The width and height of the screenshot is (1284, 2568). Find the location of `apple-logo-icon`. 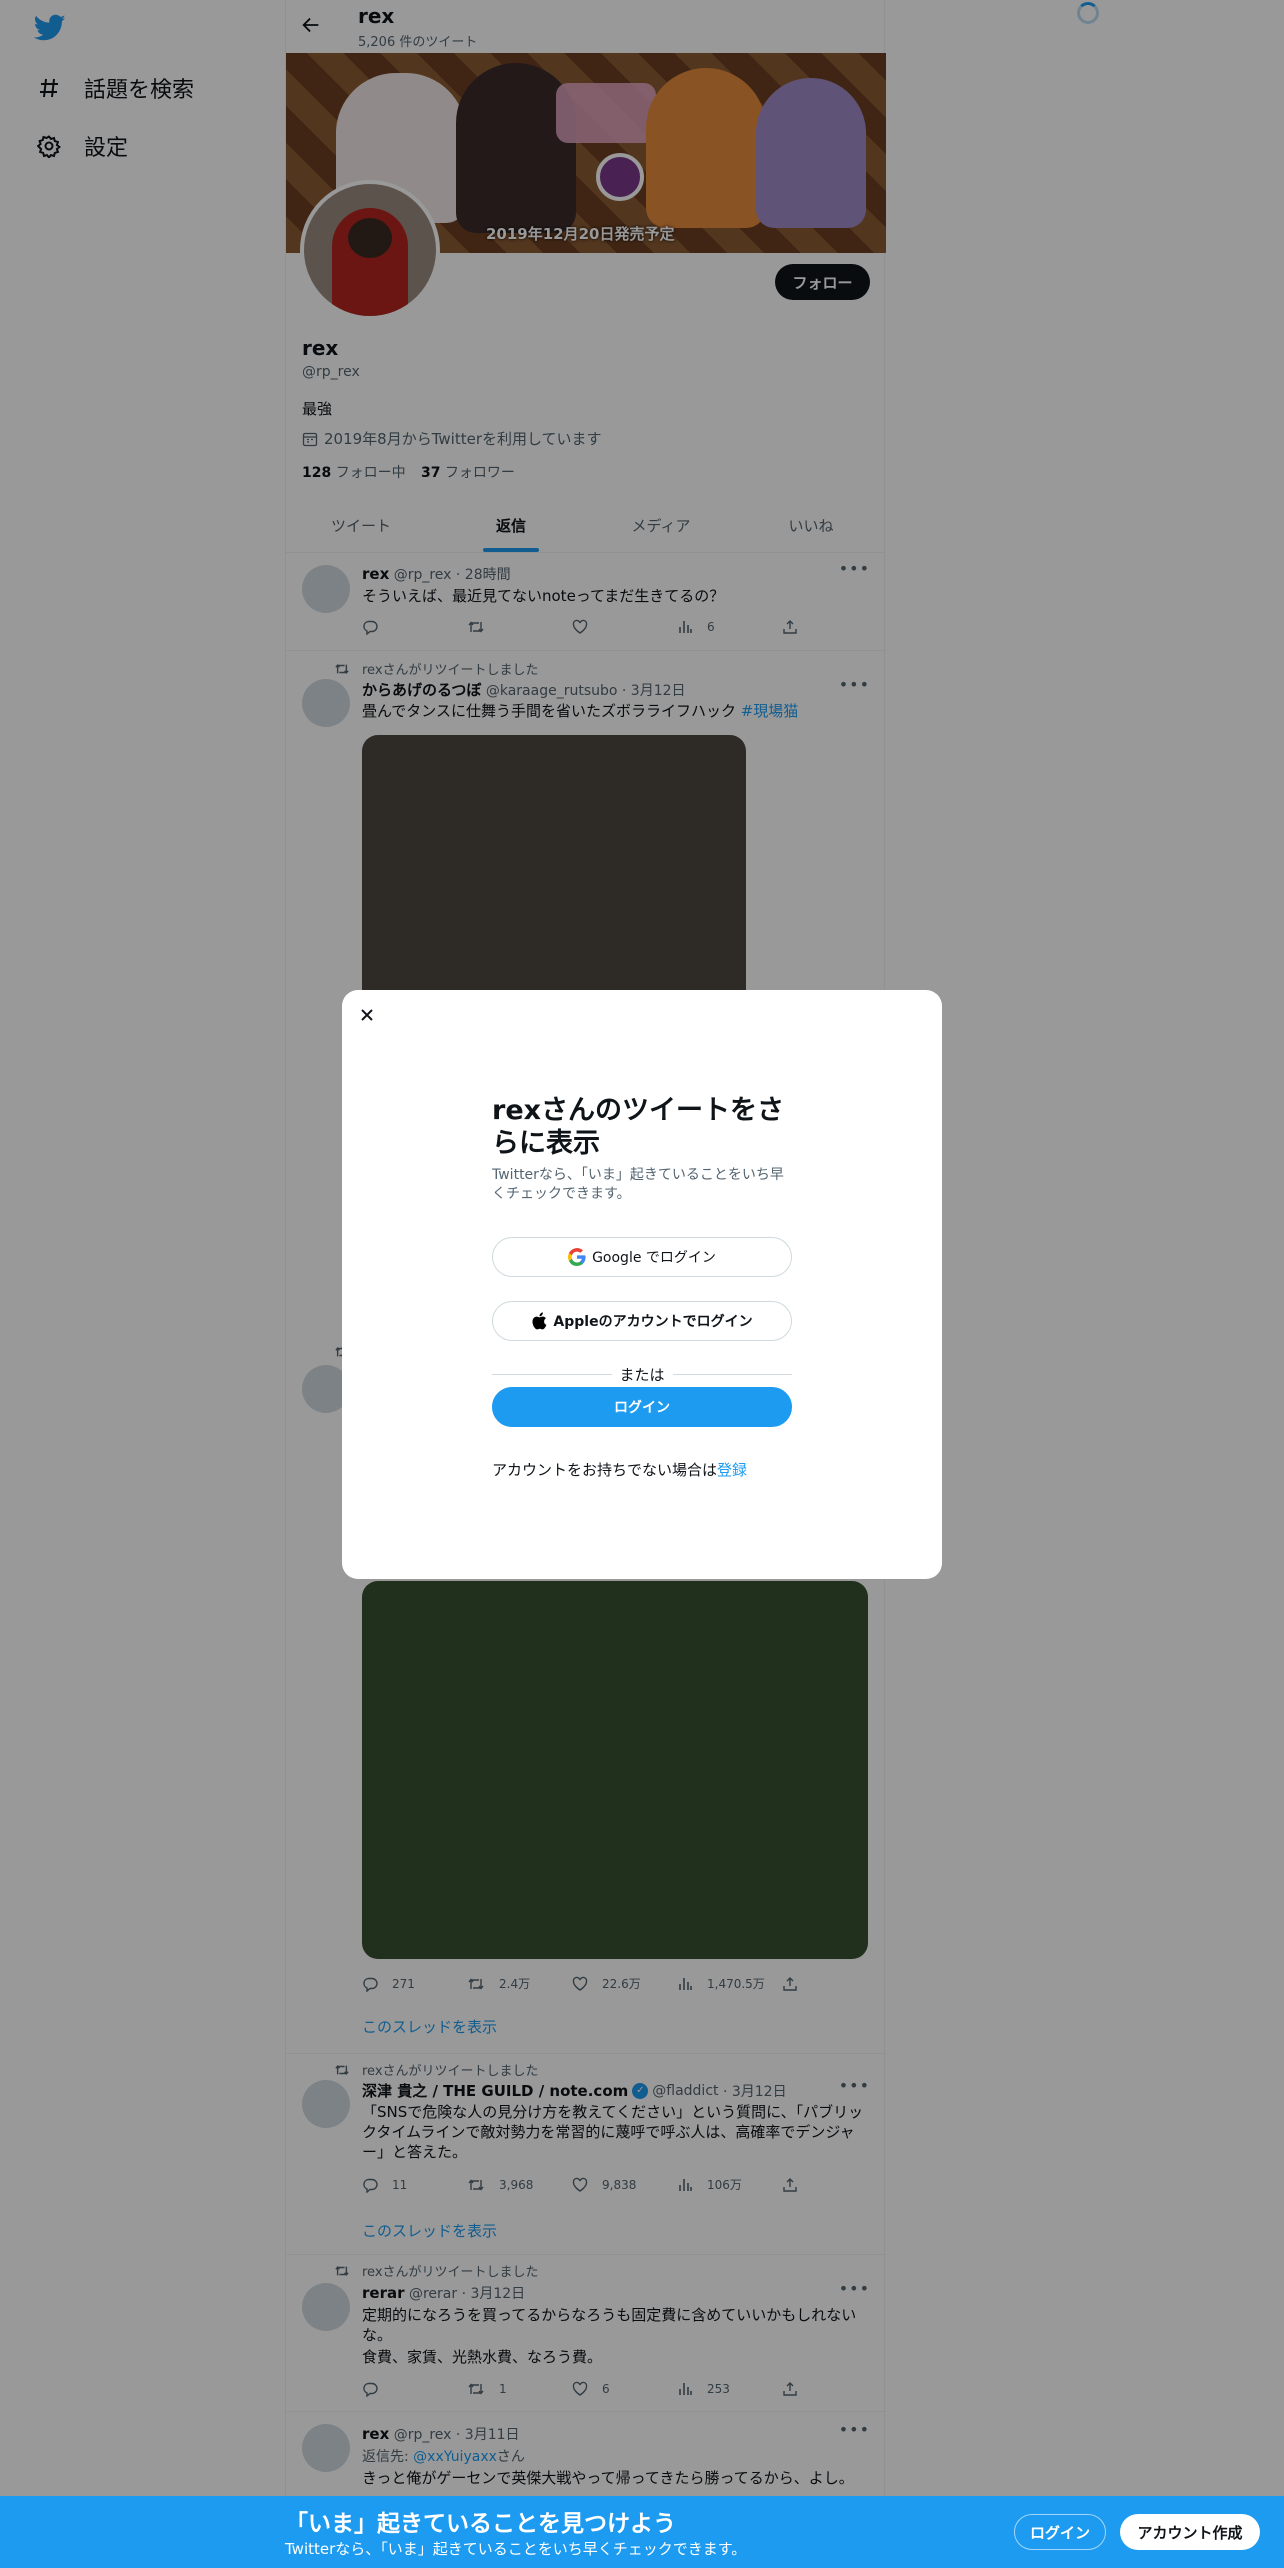

apple-logo-icon is located at coordinates (539, 1321).